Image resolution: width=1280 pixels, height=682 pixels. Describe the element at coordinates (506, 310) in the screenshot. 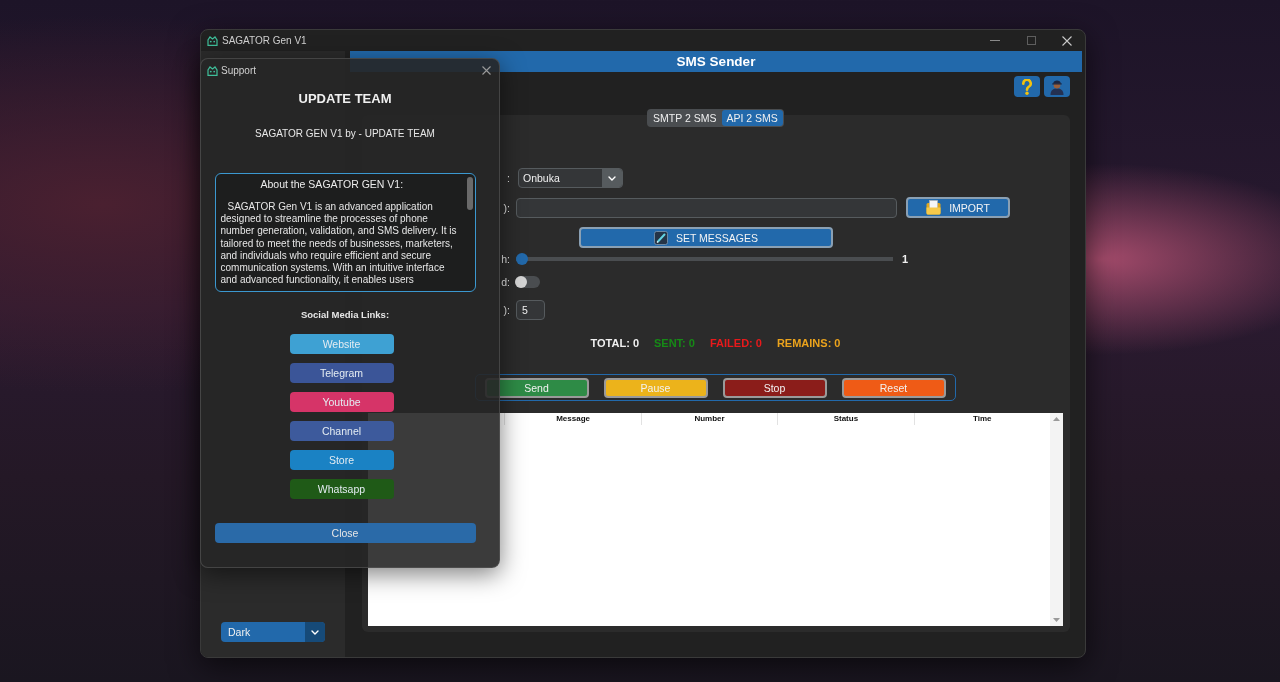

I see `interval-label: ):` at that location.